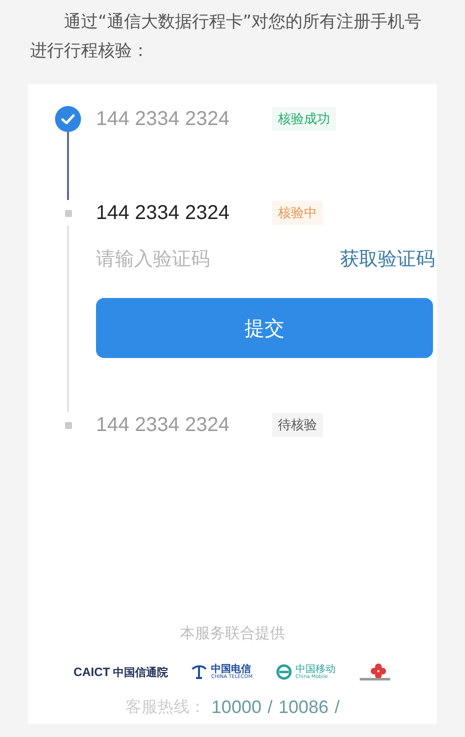 The width and height of the screenshot is (465, 737). Describe the element at coordinates (120, 672) in the screenshot. I see `caict-logo: CAICT 中国信通院` at that location.